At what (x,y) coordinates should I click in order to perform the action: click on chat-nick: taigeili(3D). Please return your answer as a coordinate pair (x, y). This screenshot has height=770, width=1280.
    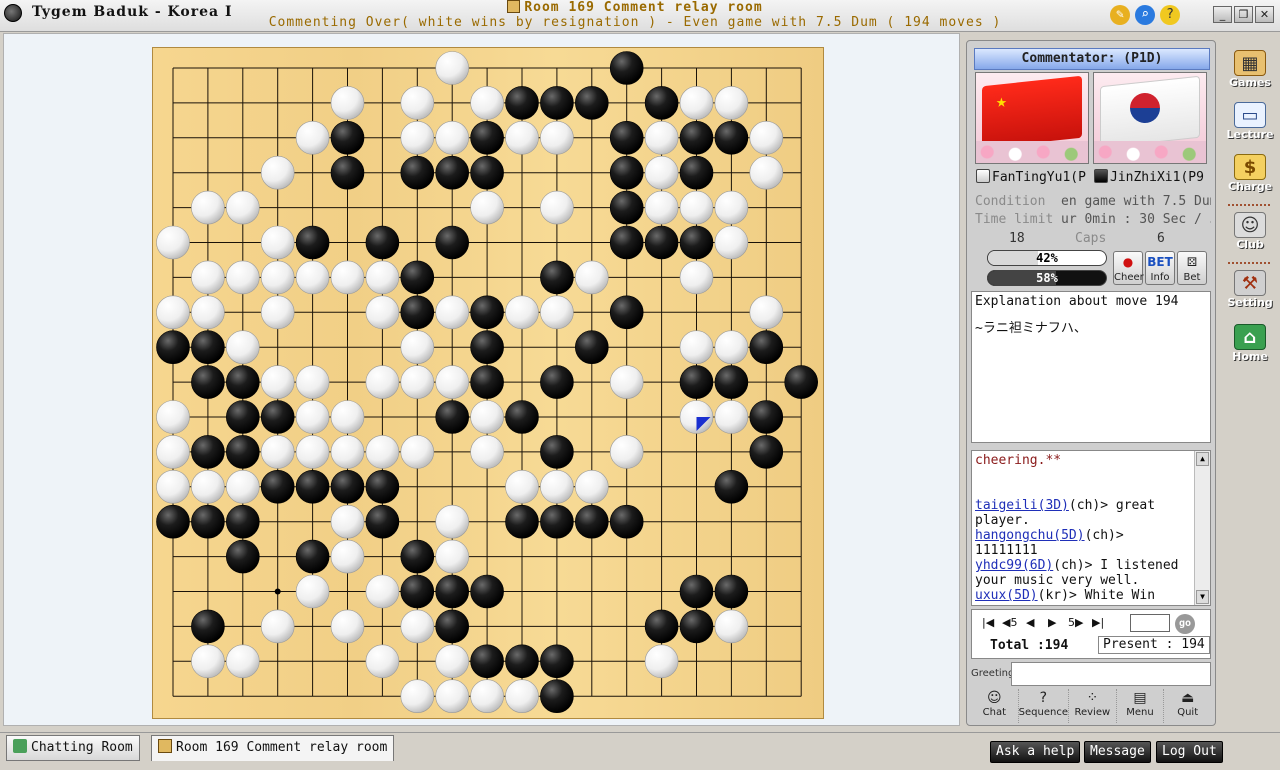
    Looking at the image, I should click on (1022, 505).